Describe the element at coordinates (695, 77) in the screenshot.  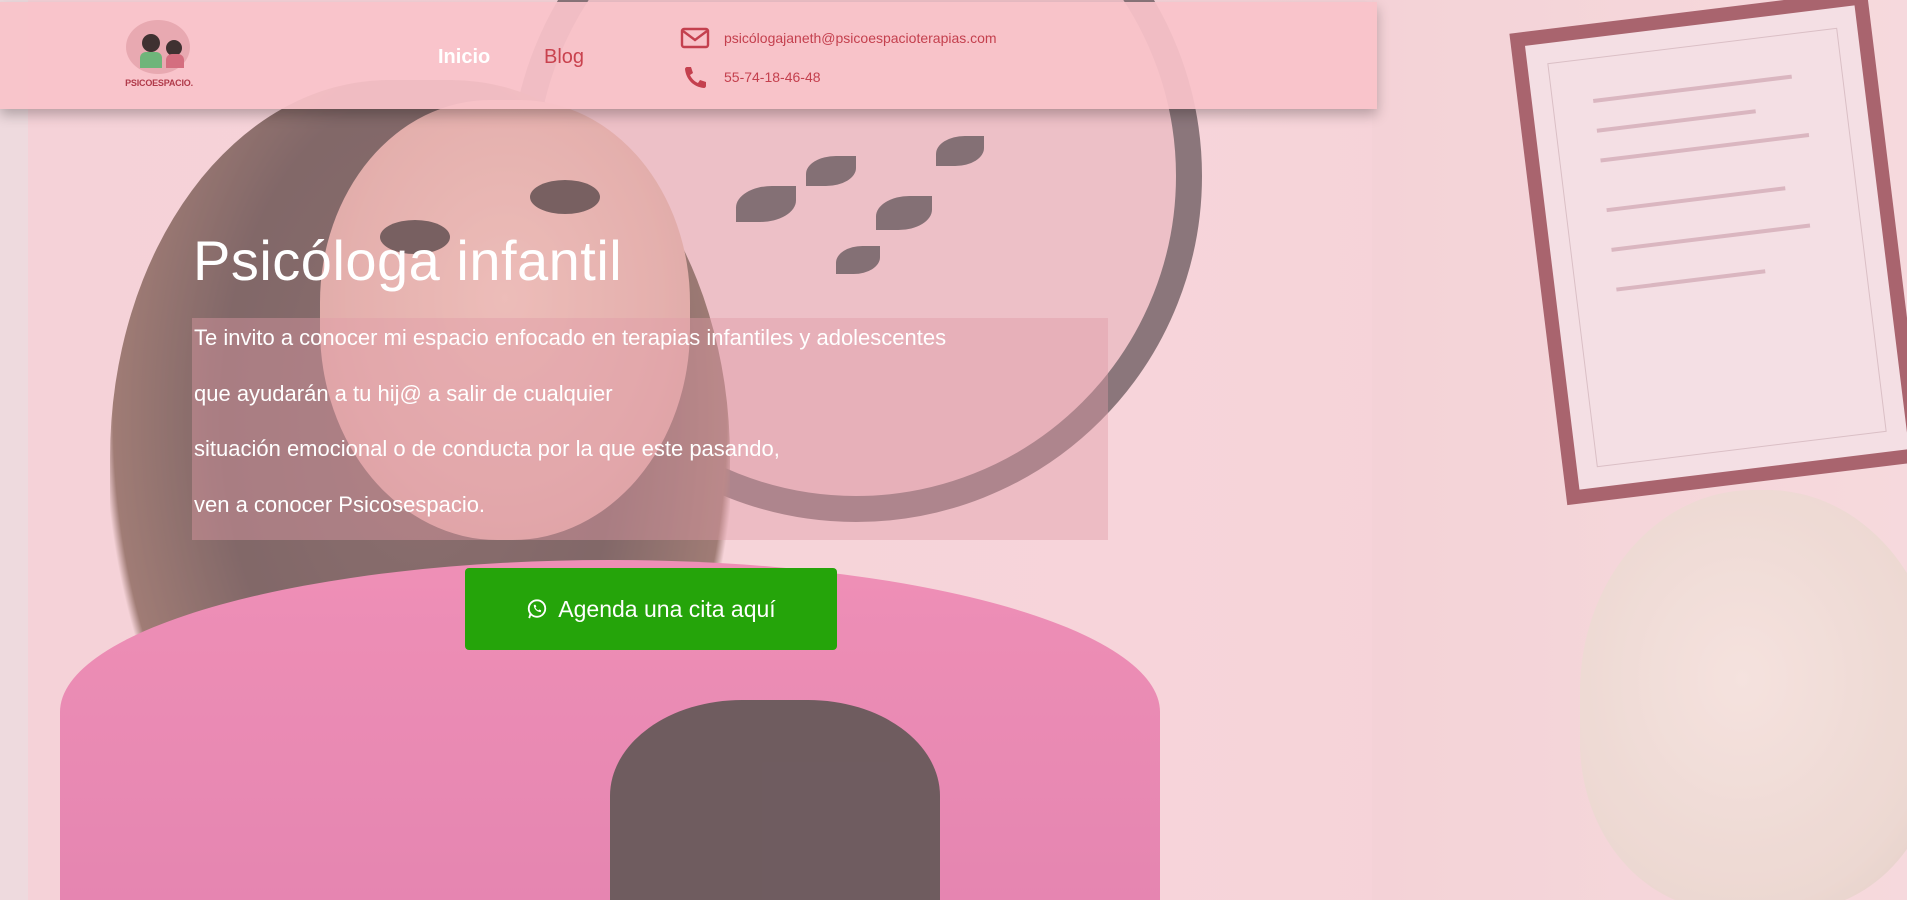
I see `phone-icon` at that location.